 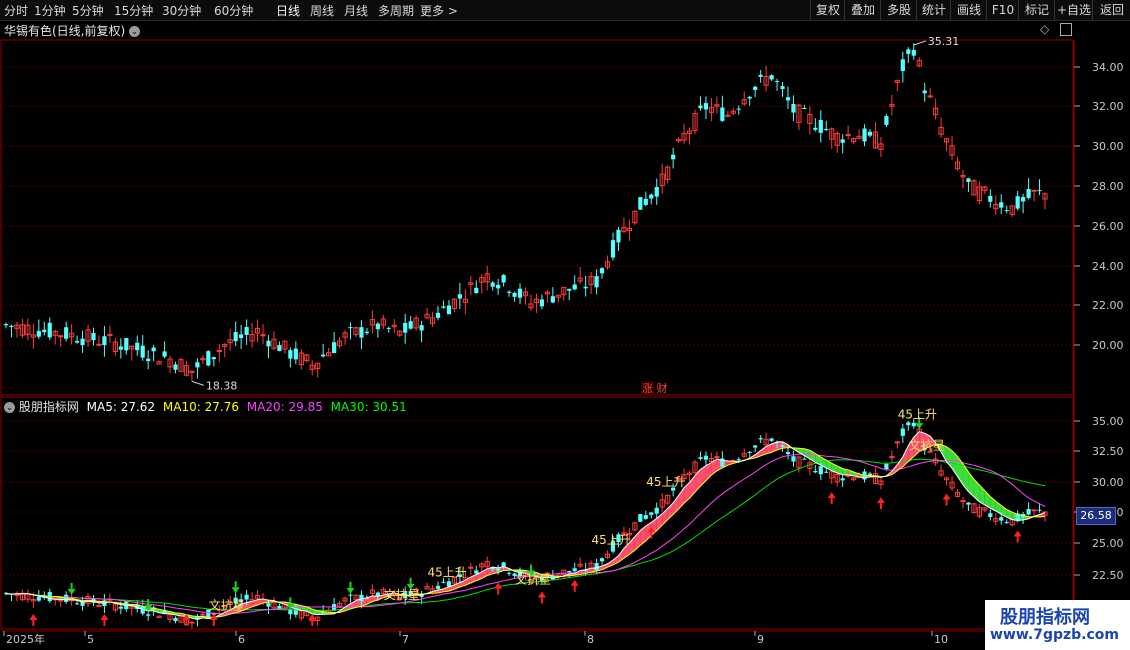 I want to click on chevron-down-icon: ⌄, so click(x=9, y=407).